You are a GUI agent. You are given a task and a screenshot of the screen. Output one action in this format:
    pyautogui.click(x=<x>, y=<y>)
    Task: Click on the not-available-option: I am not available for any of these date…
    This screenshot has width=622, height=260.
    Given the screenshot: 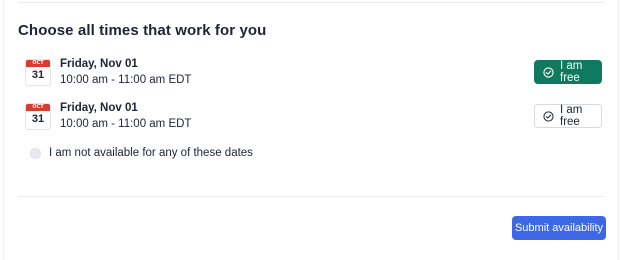 What is the action you would take?
    pyautogui.click(x=141, y=153)
    